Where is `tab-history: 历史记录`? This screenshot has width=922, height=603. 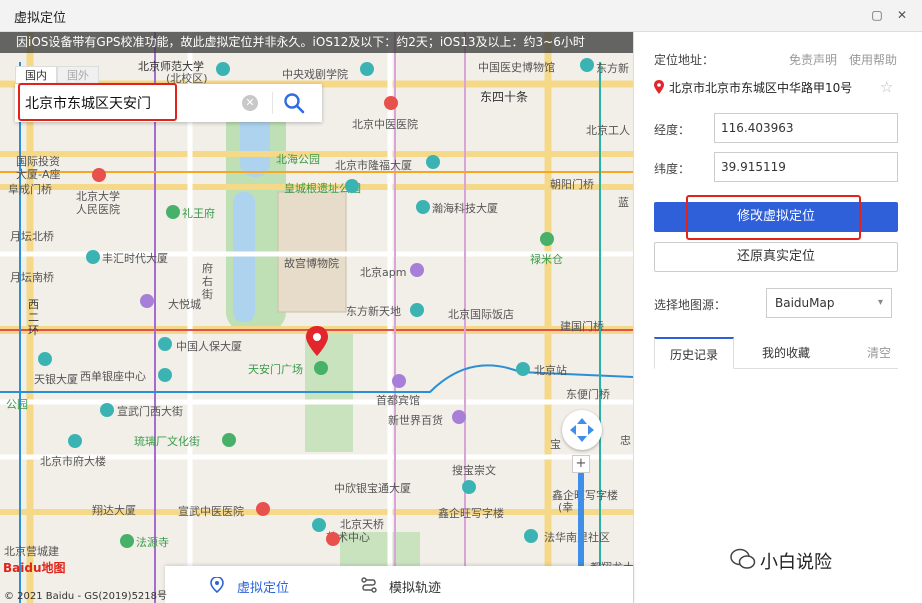 tab-history: 历史记录 is located at coordinates (694, 353).